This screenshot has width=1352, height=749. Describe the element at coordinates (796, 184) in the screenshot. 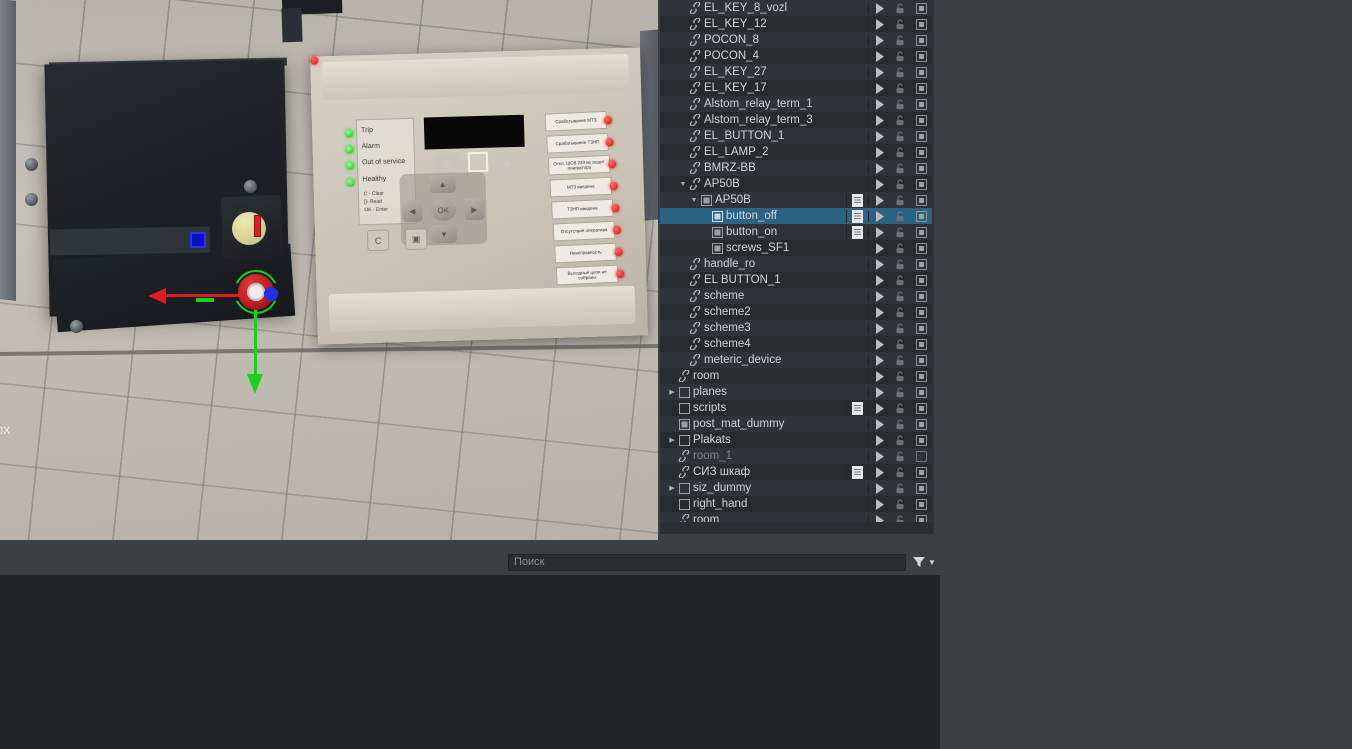

I see `tree-row: ▼ AP50B` at that location.